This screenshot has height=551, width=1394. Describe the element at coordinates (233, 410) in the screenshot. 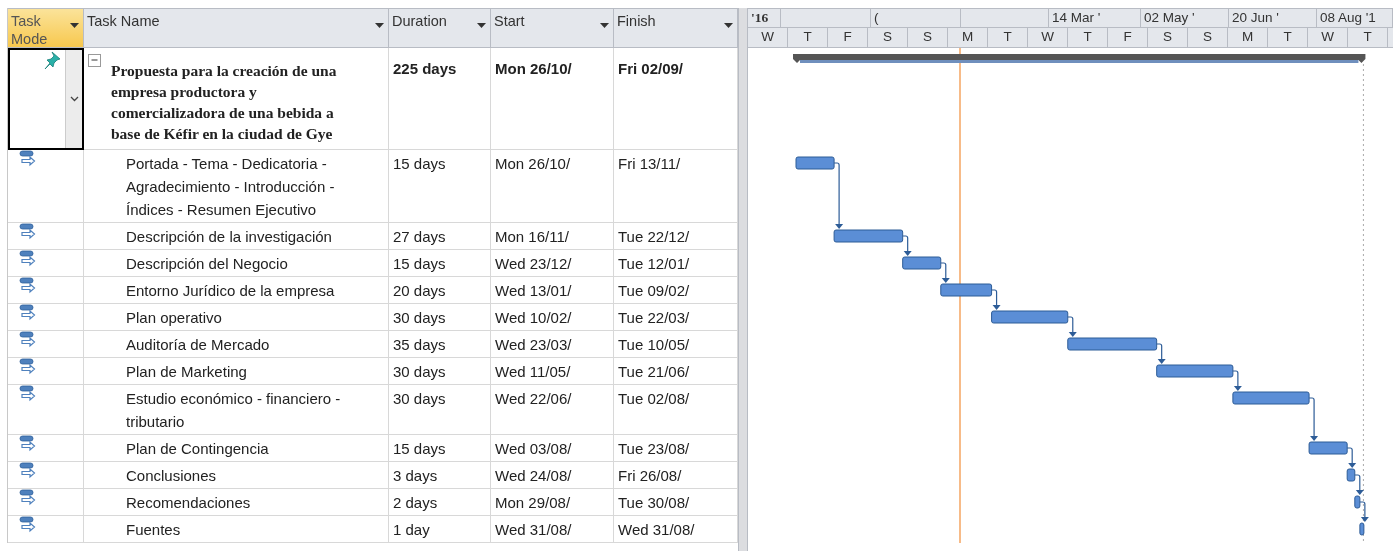

I see `task-name: Estudio económico - financiero - tributario` at that location.